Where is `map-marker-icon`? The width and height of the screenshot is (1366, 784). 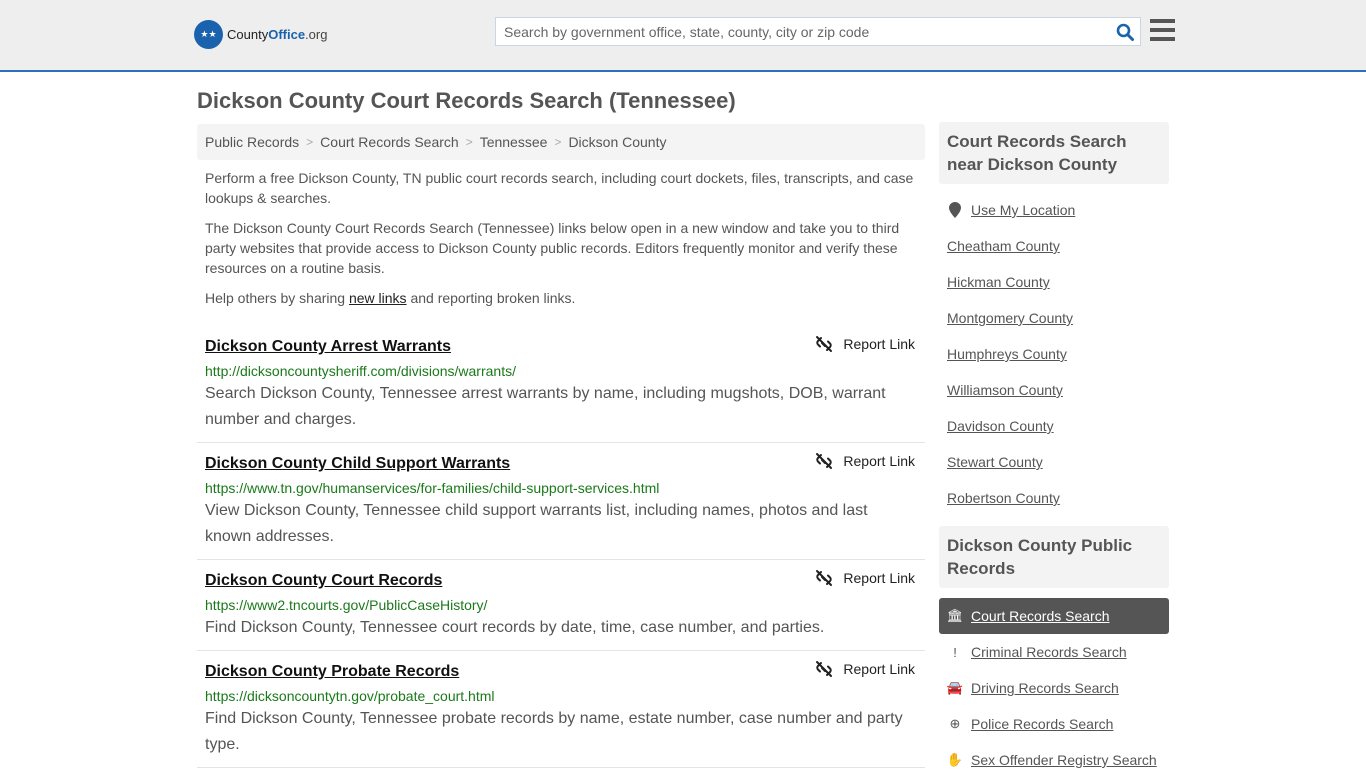 map-marker-icon is located at coordinates (955, 210).